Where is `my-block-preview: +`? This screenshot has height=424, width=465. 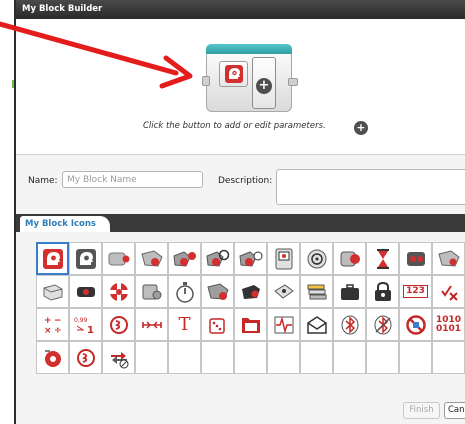
my-block-preview: + is located at coordinates (250, 81).